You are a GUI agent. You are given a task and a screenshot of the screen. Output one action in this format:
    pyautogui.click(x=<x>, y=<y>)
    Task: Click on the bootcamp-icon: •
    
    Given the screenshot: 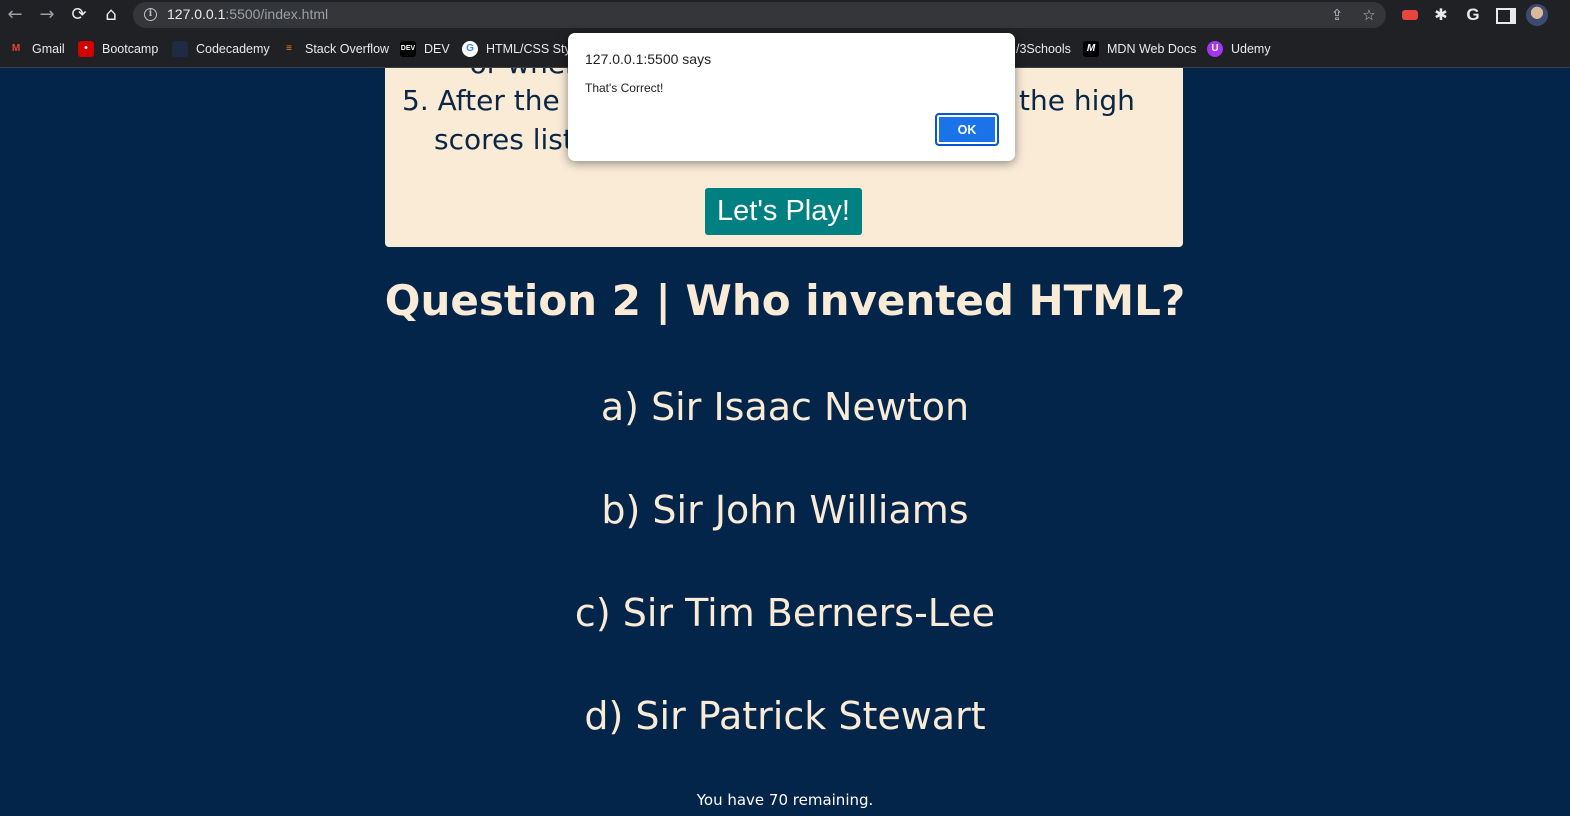 What is the action you would take?
    pyautogui.click(x=86, y=49)
    